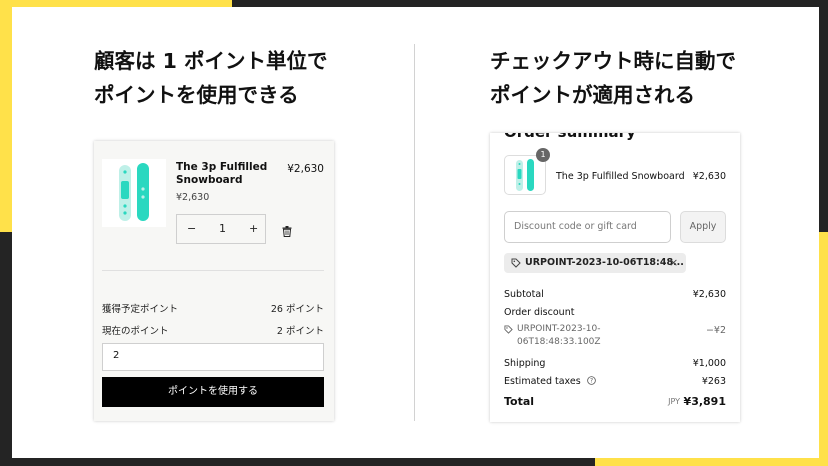  What do you see at coordinates (620, 176) in the screenshot?
I see `order-product-name: The 3p Fulfilled Snowboard` at bounding box center [620, 176].